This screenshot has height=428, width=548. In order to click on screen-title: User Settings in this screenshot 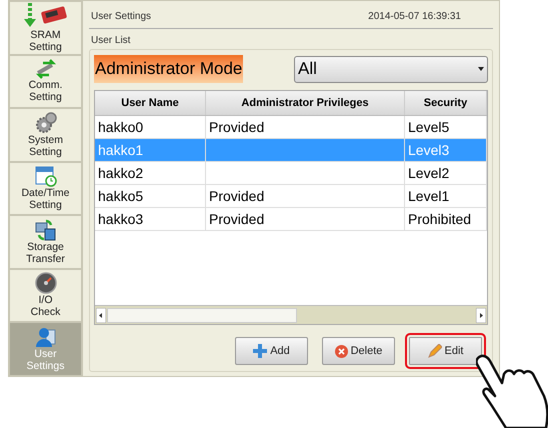, I will do `click(121, 17)`.